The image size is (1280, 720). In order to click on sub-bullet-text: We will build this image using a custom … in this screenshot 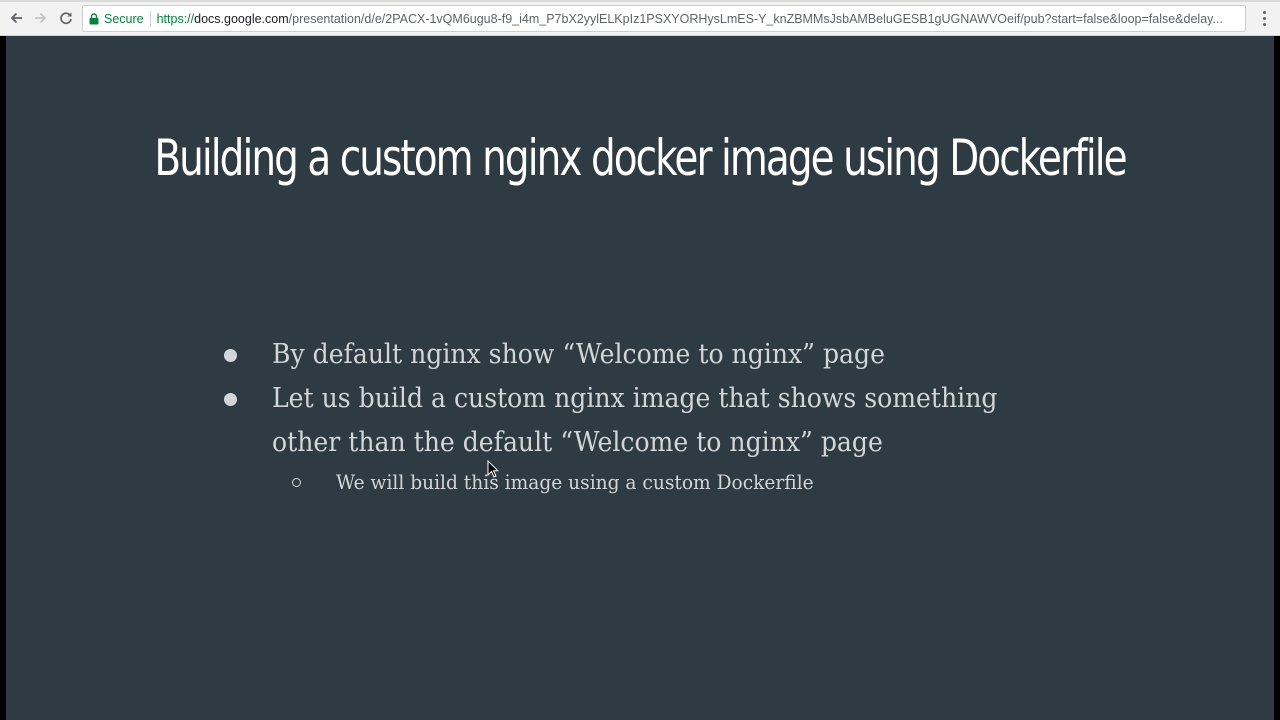, I will do `click(575, 482)`.